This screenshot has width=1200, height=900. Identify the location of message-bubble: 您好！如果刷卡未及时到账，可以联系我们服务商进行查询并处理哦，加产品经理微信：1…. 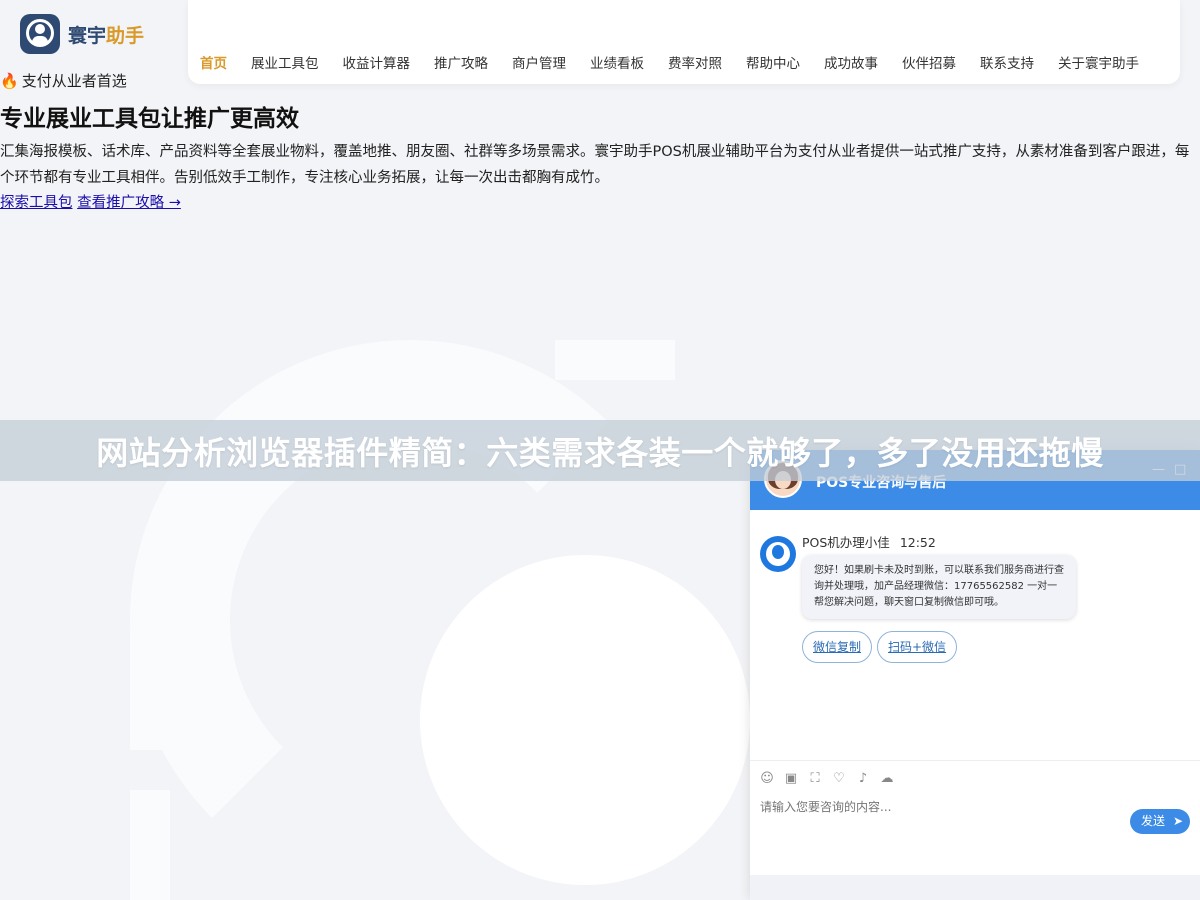
(939, 587).